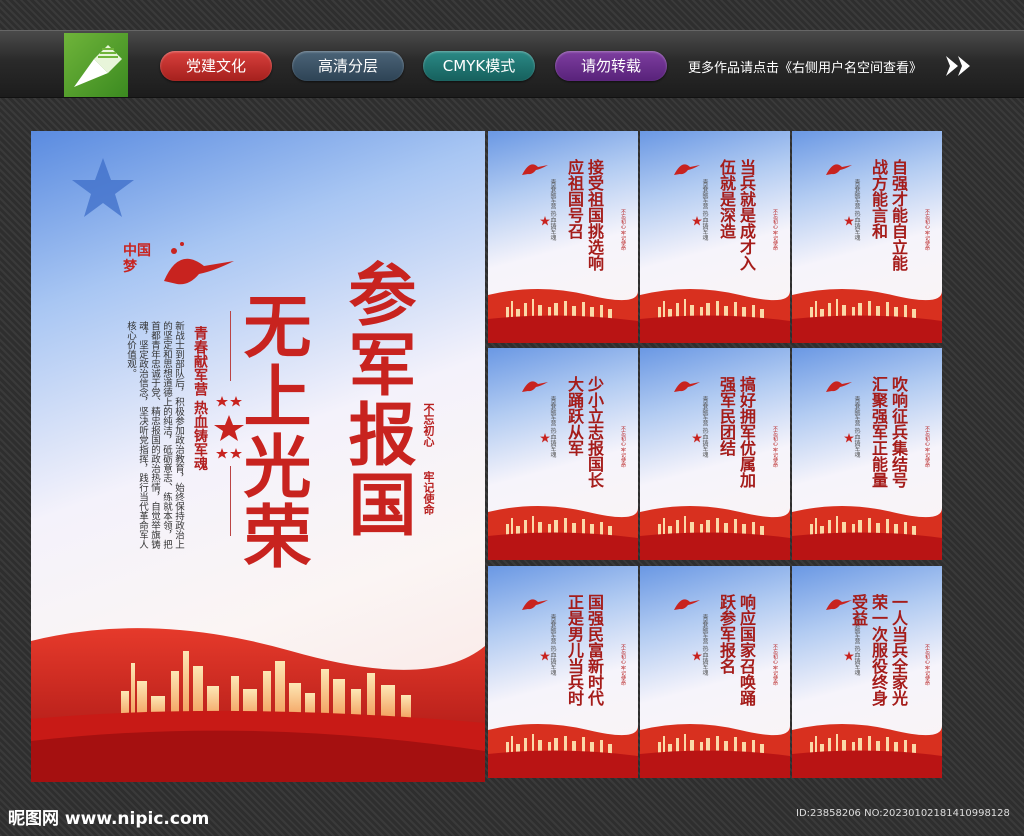  I want to click on main-title-primary: 参军报国, so click(376, 399).